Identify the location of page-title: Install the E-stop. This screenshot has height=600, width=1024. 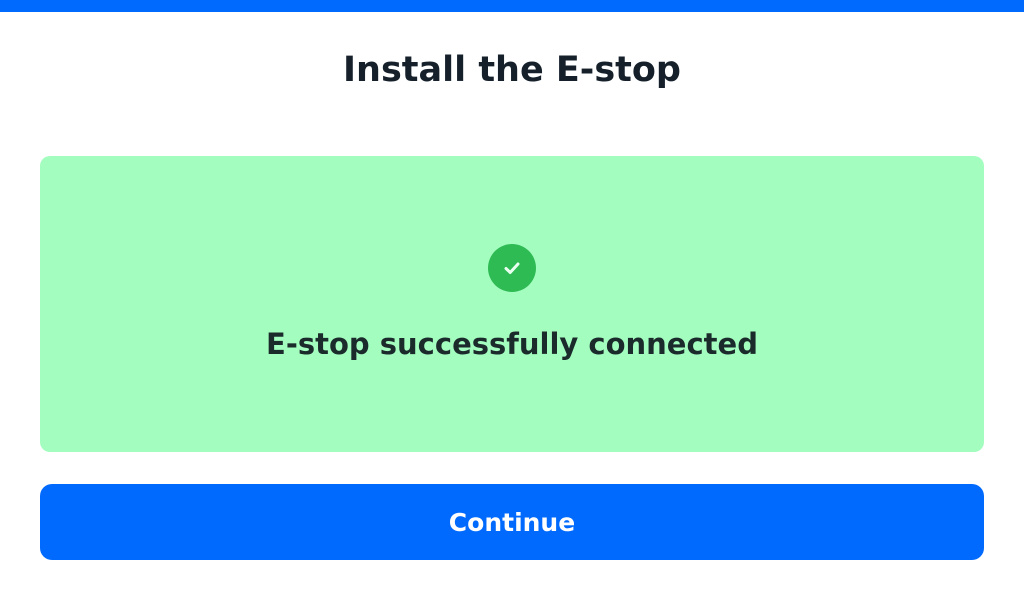
(512, 70).